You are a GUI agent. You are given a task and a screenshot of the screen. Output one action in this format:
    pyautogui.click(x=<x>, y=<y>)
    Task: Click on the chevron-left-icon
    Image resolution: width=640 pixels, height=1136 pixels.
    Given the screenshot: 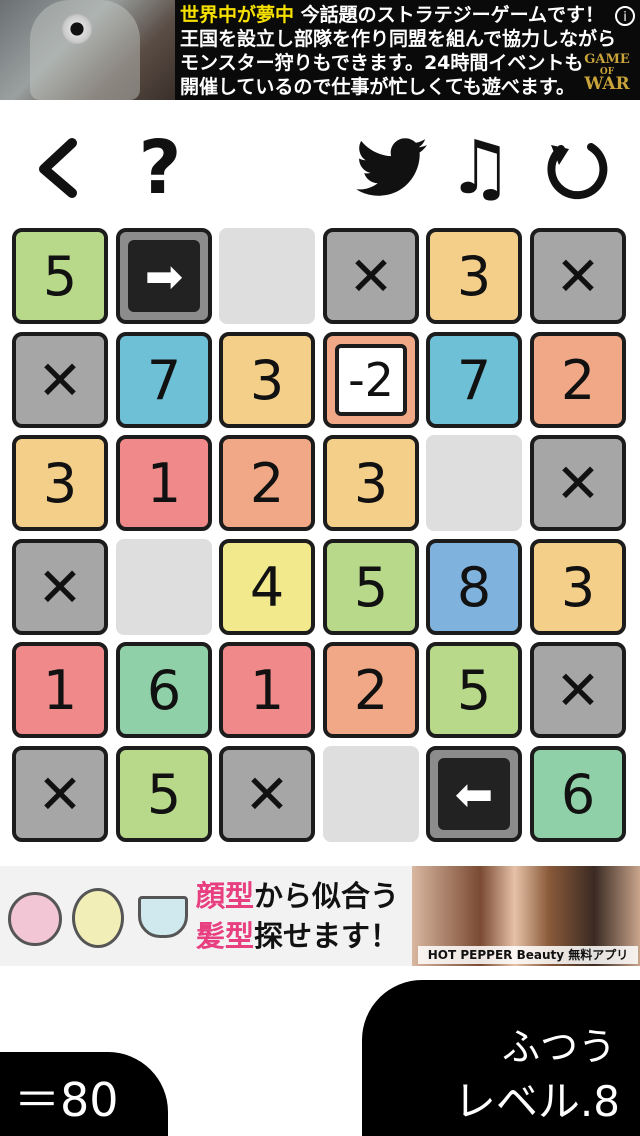 What is the action you would take?
    pyautogui.click(x=58, y=168)
    